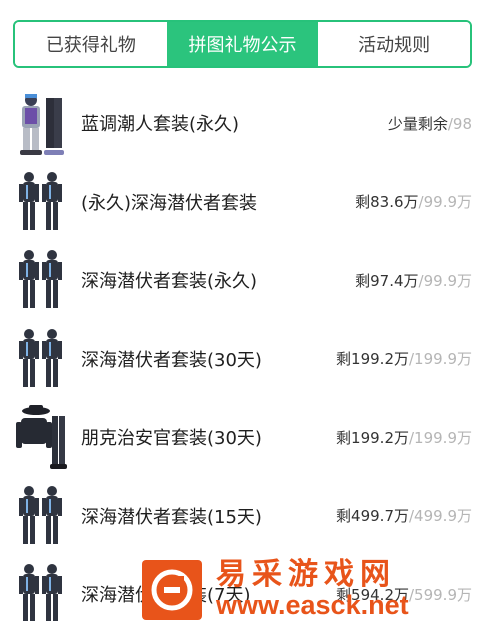 This screenshot has width=489, height=621. What do you see at coordinates (41, 437) in the screenshot?
I see `punk-sheriff-outfit-icon` at bounding box center [41, 437].